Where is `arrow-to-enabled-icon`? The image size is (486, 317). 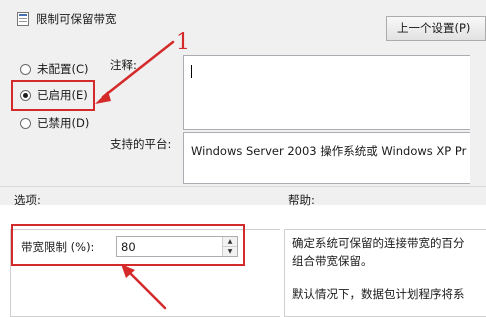
arrow-to-enabled-icon is located at coordinates (138, 69).